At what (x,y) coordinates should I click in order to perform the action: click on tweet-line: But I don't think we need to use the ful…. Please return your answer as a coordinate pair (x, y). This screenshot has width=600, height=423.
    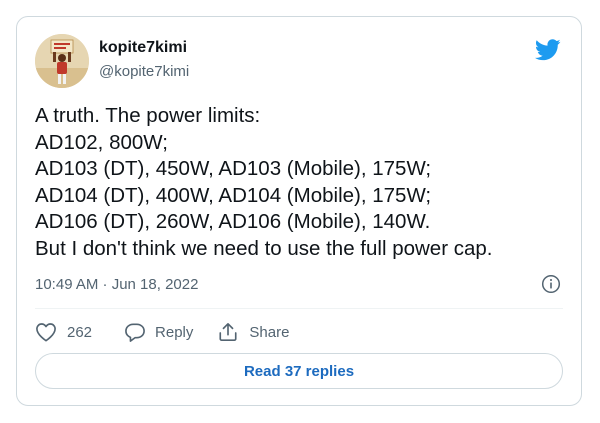
    Looking at the image, I should click on (264, 248).